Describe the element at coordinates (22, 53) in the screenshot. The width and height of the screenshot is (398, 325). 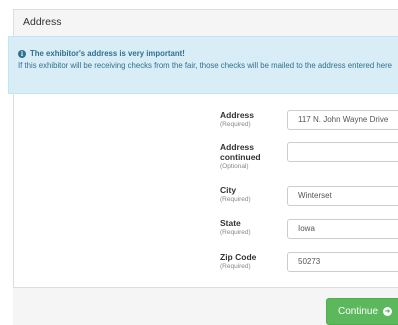
I see `info-circle-icon: i` at that location.